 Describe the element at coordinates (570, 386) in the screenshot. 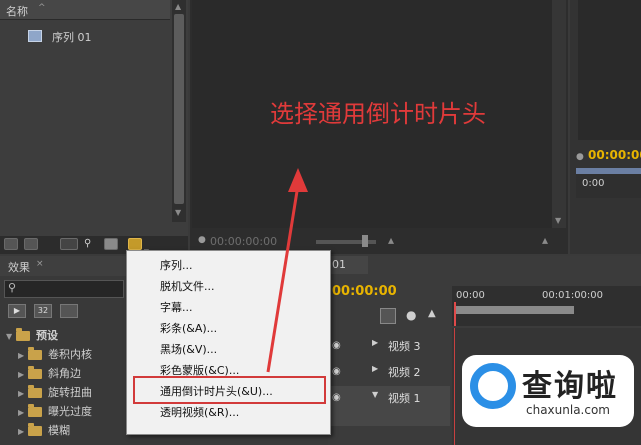

I see `watermark-brand: 查询啦` at that location.